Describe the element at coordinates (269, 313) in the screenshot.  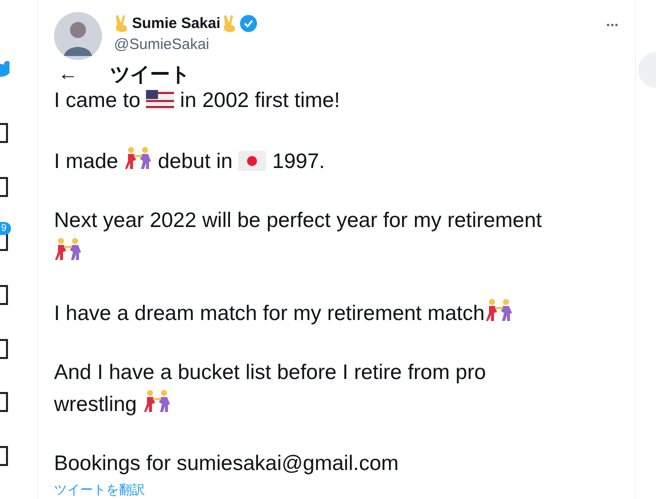
I see `tweet-text: I have a dream match for my retirement match` at that location.